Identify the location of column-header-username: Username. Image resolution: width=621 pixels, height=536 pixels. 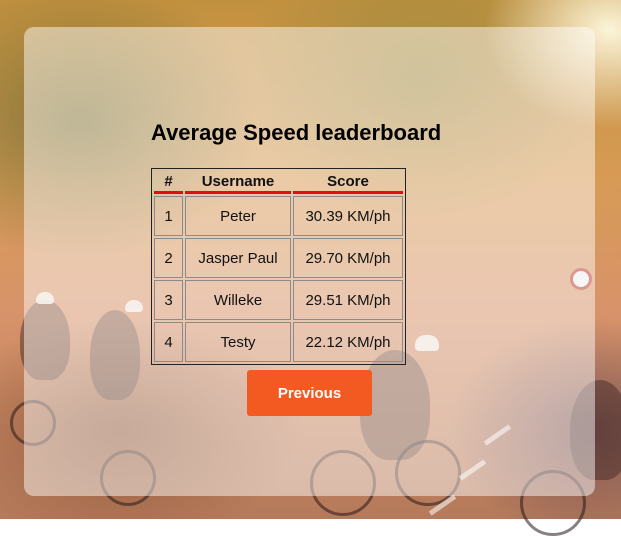
(238, 182).